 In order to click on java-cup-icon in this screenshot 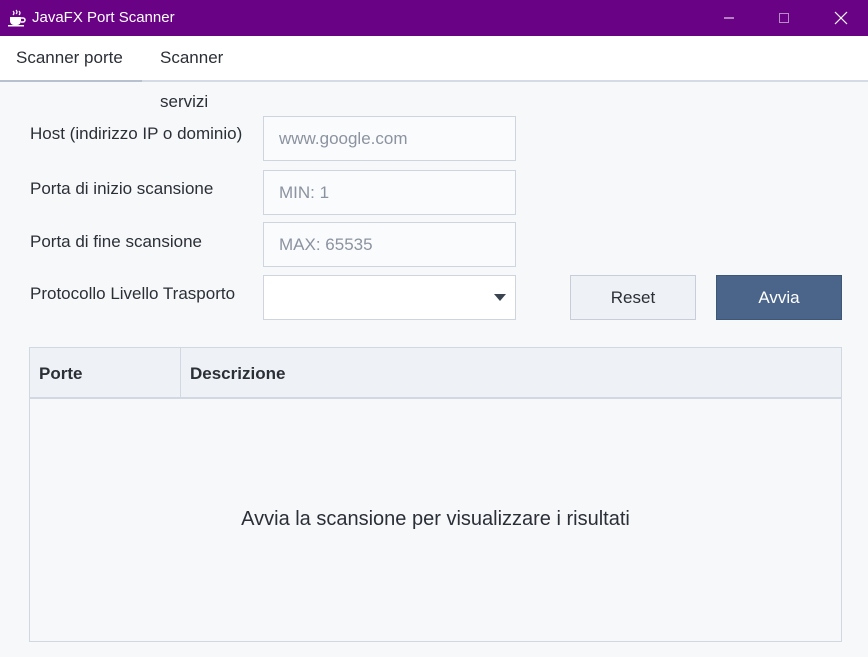, I will do `click(17, 18)`.